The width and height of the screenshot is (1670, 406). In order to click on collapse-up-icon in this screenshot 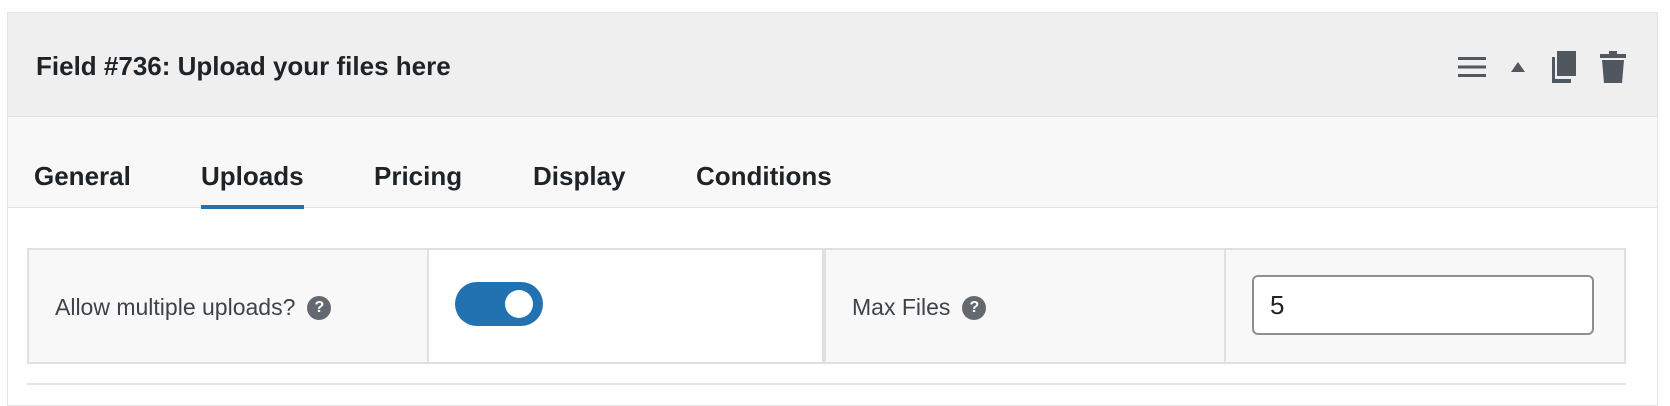, I will do `click(1518, 67)`.